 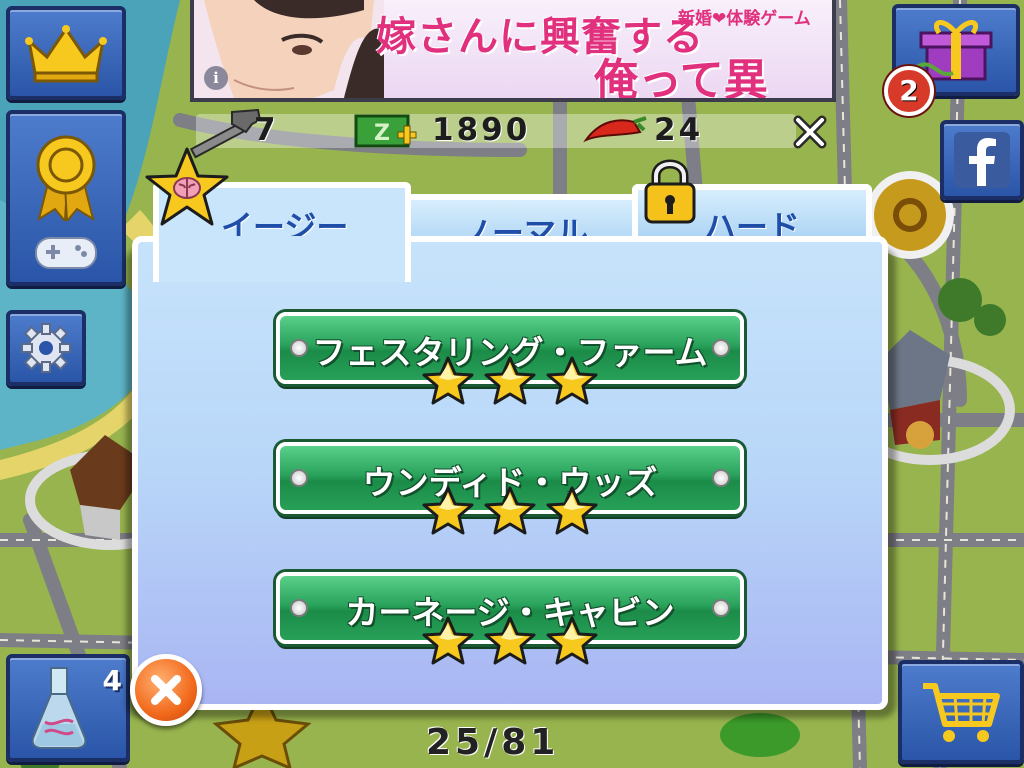 I want to click on crown-icon, so click(x=66, y=54).